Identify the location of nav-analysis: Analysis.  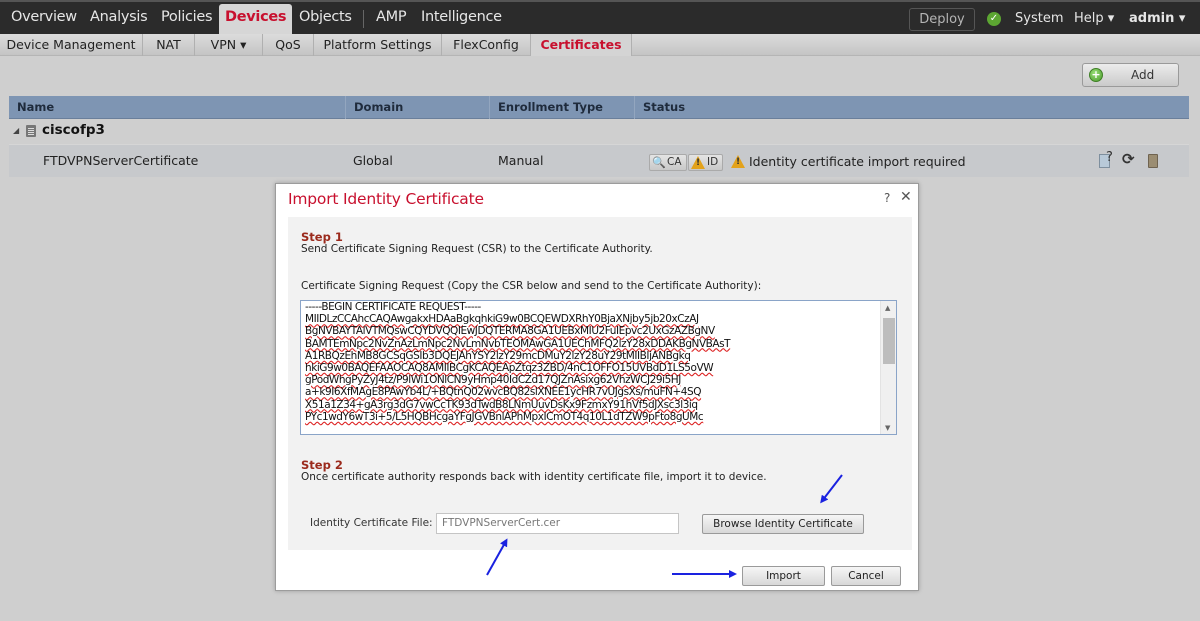
(119, 17).